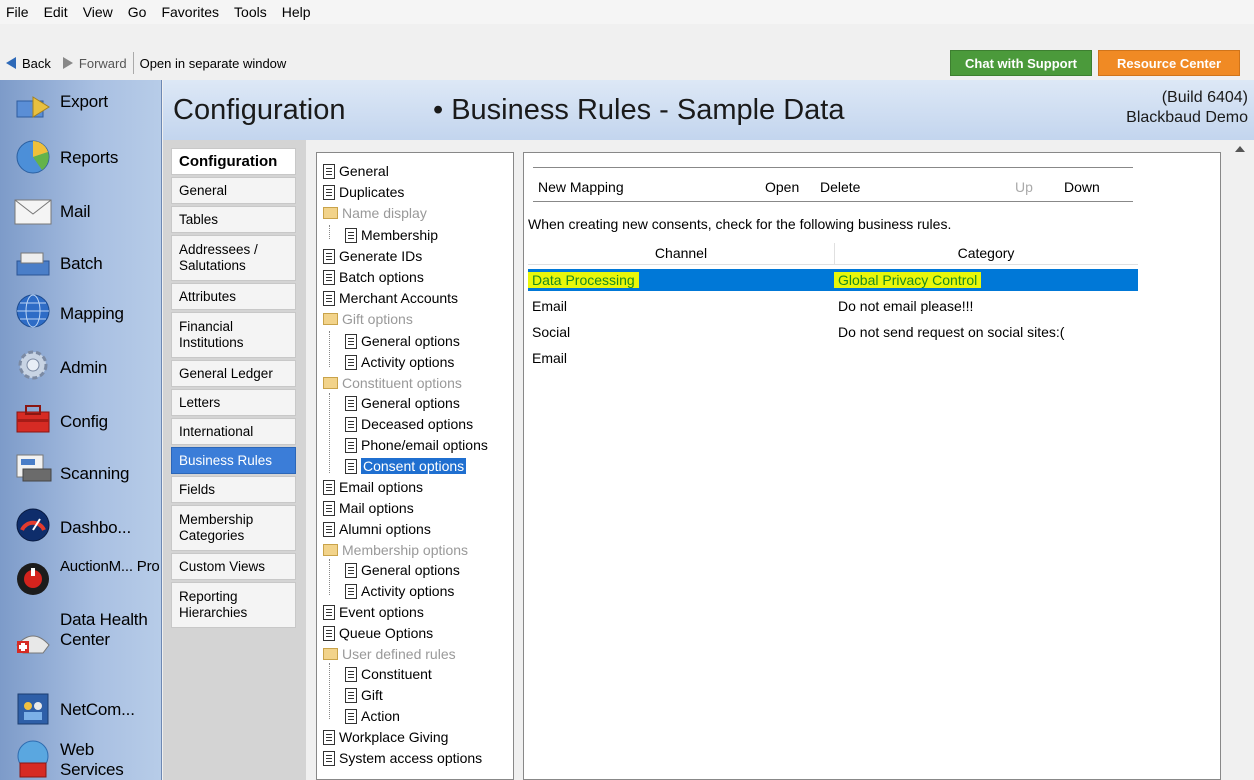 The image size is (1254, 780). What do you see at coordinates (381, 612) in the screenshot?
I see `tree-item-label: Event options` at bounding box center [381, 612].